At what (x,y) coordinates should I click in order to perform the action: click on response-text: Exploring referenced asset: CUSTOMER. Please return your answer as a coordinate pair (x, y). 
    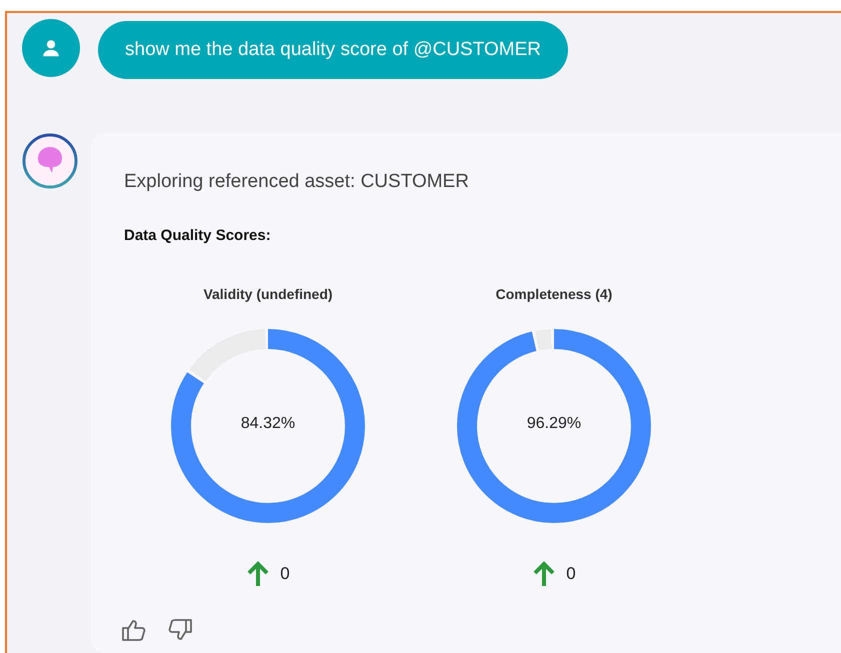
    Looking at the image, I should click on (297, 182).